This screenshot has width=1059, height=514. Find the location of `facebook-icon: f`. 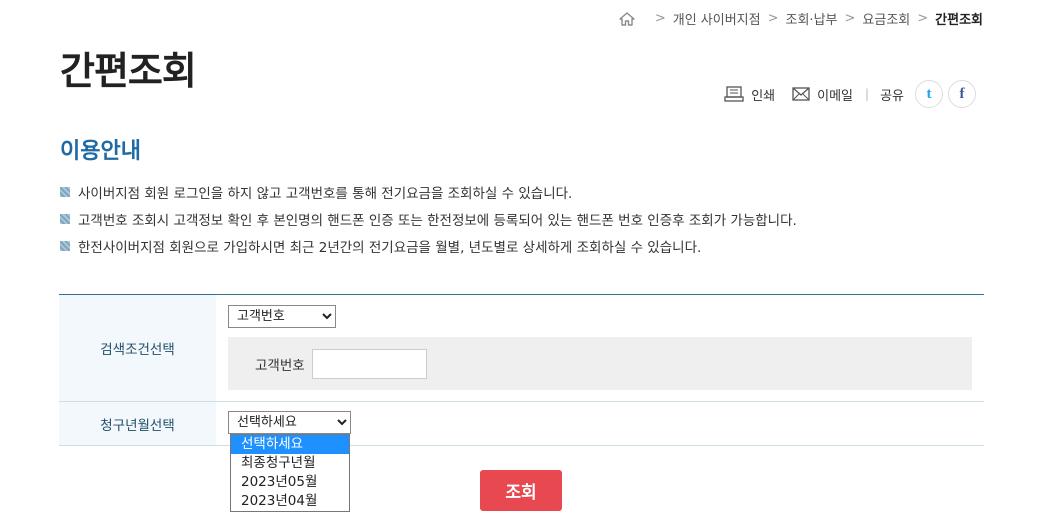

facebook-icon: f is located at coordinates (962, 94).